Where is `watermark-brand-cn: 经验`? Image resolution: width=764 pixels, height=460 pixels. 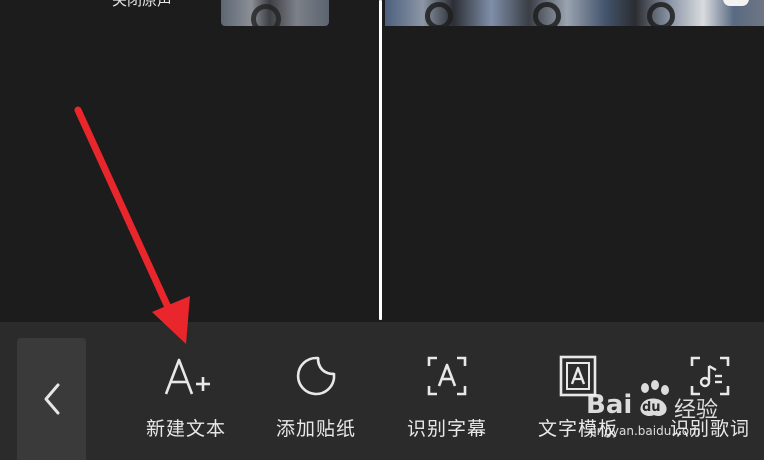
watermark-brand-cn: 经验 is located at coordinates (696, 410).